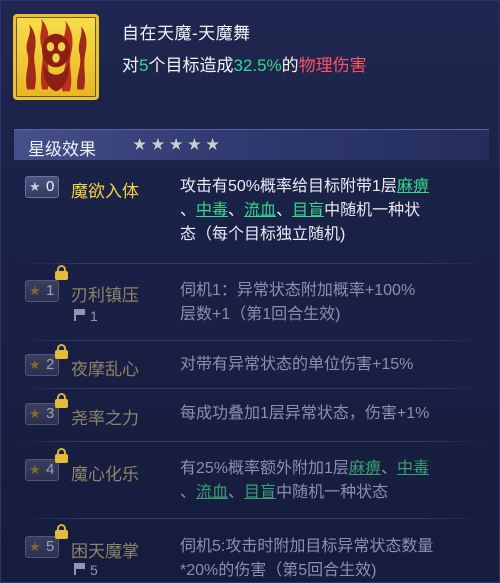 This screenshot has height=583, width=500. Describe the element at coordinates (297, 364) in the screenshot. I see `desc-text: 对带有异常状态的单位伤害+15%` at that location.